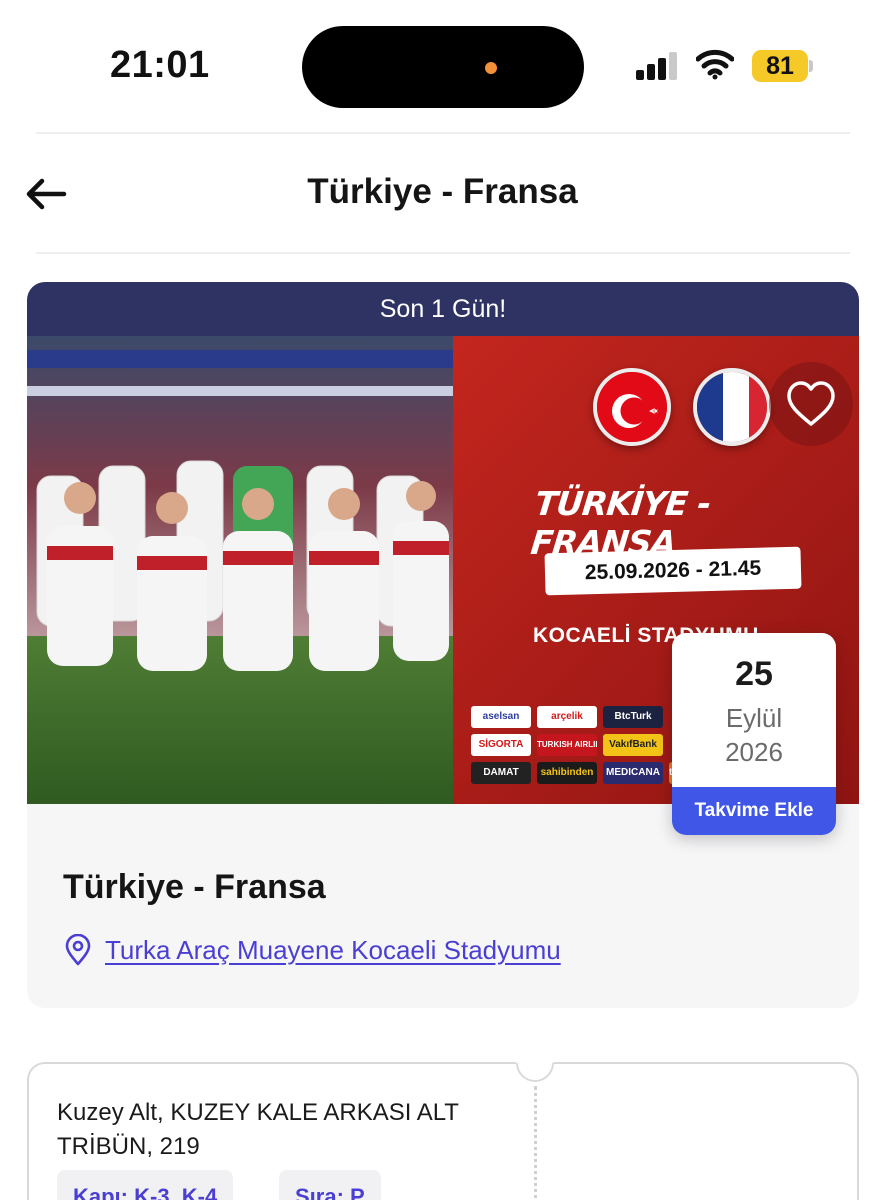  Describe the element at coordinates (160, 65) in the screenshot. I see `status-time: 21:01` at that location.